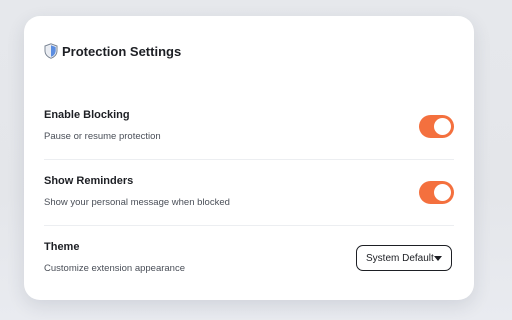 The width and height of the screenshot is (512, 320). I want to click on theme-select: System Default, so click(404, 258).